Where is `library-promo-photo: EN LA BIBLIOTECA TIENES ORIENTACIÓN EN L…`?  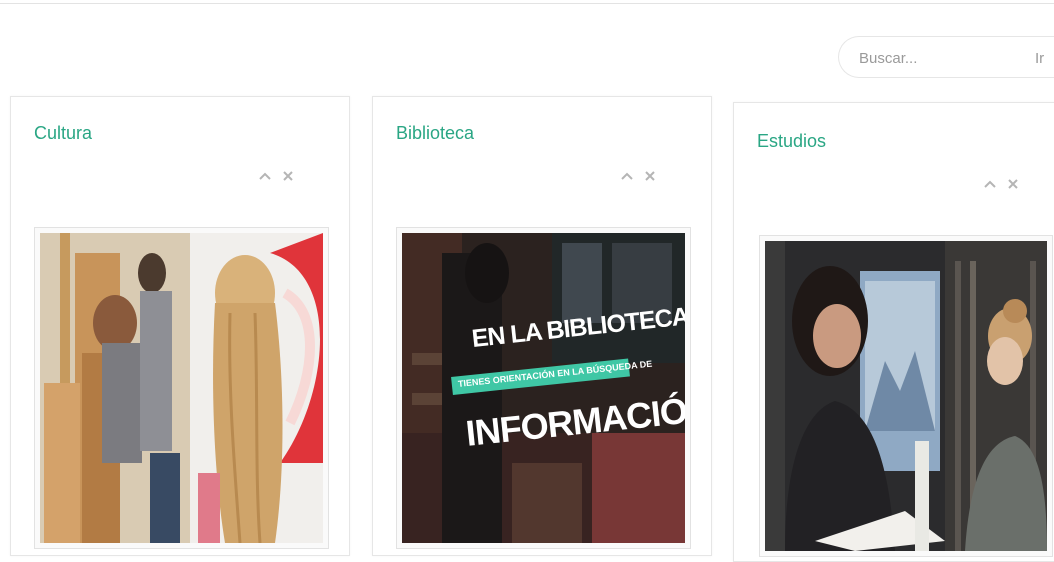 library-promo-photo: EN LA BIBLIOTECA TIENES ORIENTACIÓN EN L… is located at coordinates (543, 388).